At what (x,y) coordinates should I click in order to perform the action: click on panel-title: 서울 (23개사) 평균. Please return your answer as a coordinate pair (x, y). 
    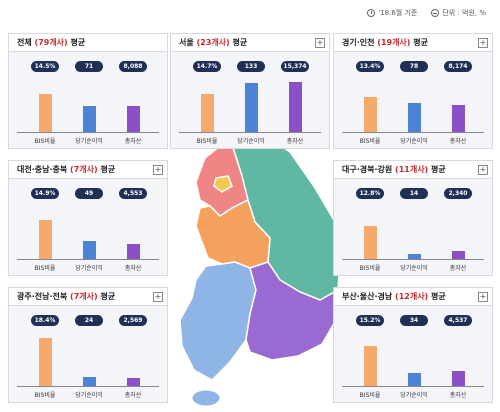
    Looking at the image, I should click on (213, 42).